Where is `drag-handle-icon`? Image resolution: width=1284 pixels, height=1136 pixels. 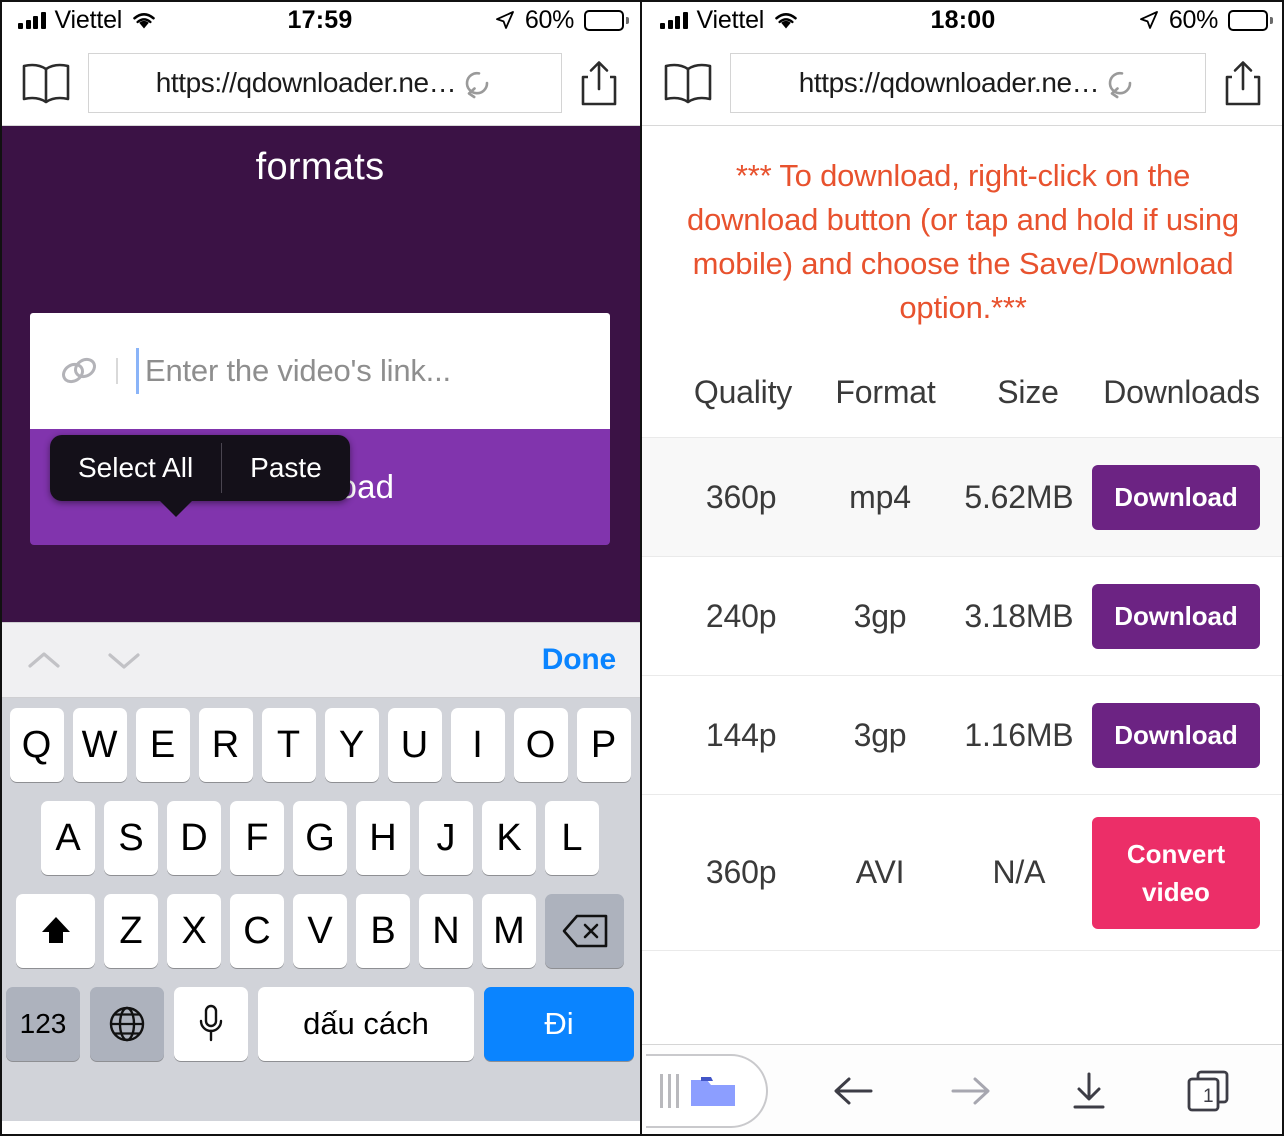 drag-handle-icon is located at coordinates (669, 1090).